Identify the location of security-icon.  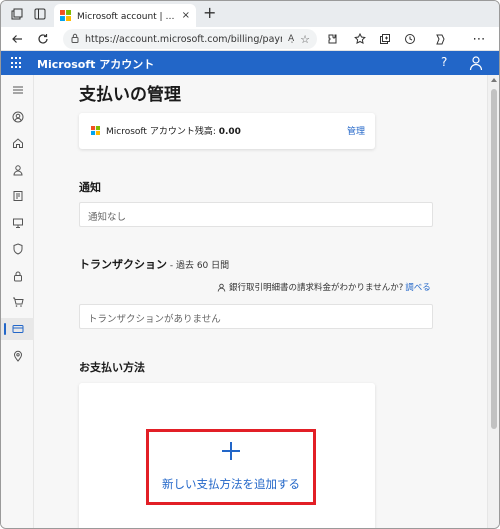
(17, 249).